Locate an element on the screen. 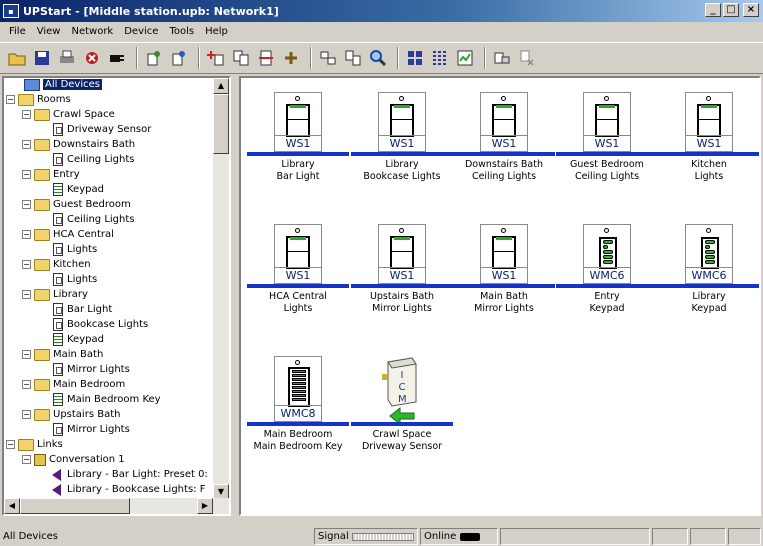 The height and width of the screenshot is (546, 763). scroll-left-icon: ◀ is located at coordinates (12, 506).